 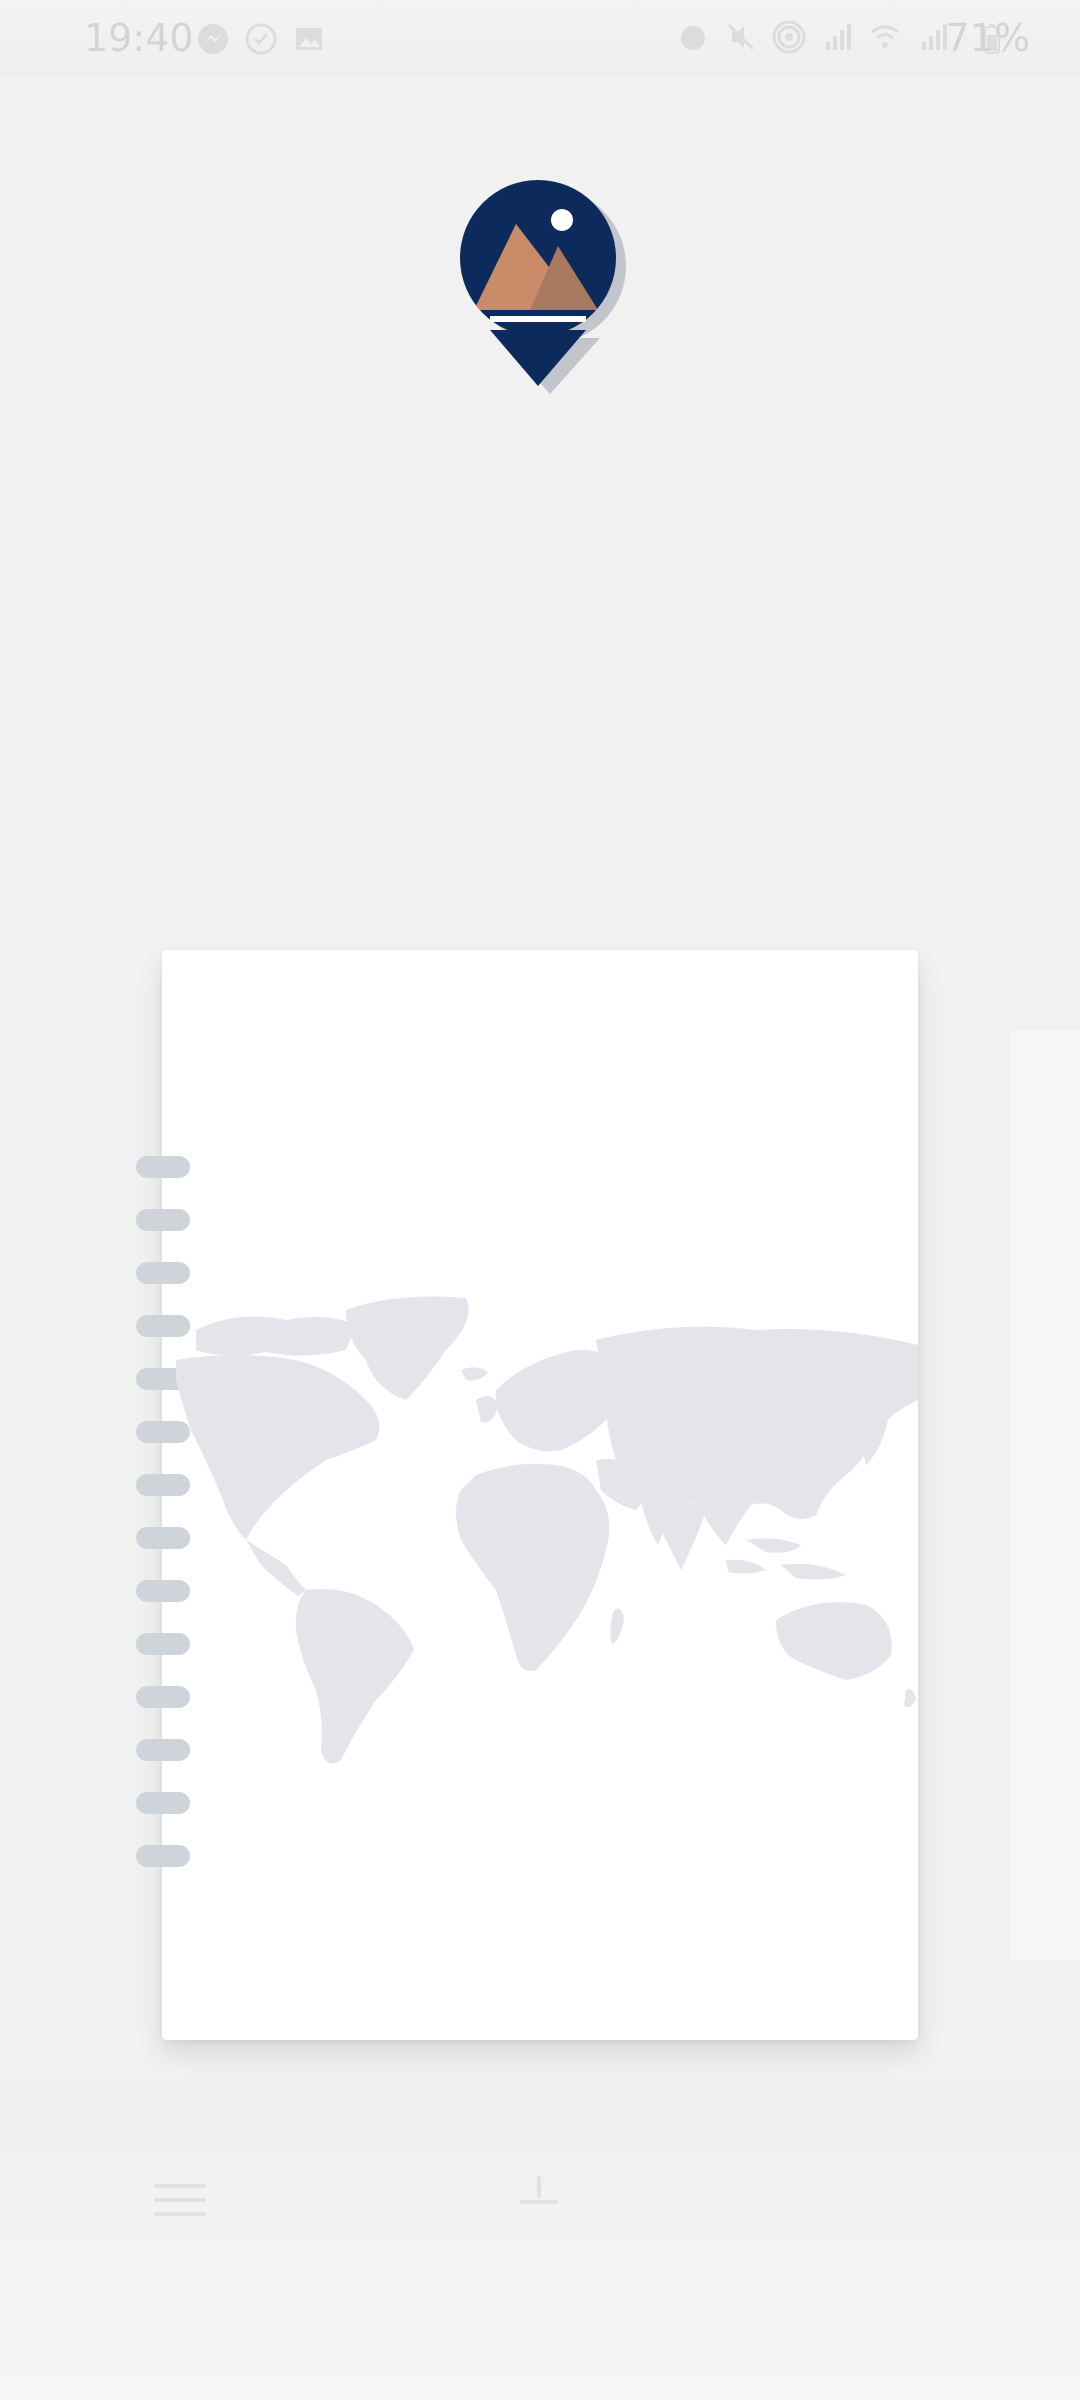 I want to click on wifi-calling-icon, so click(x=885, y=36).